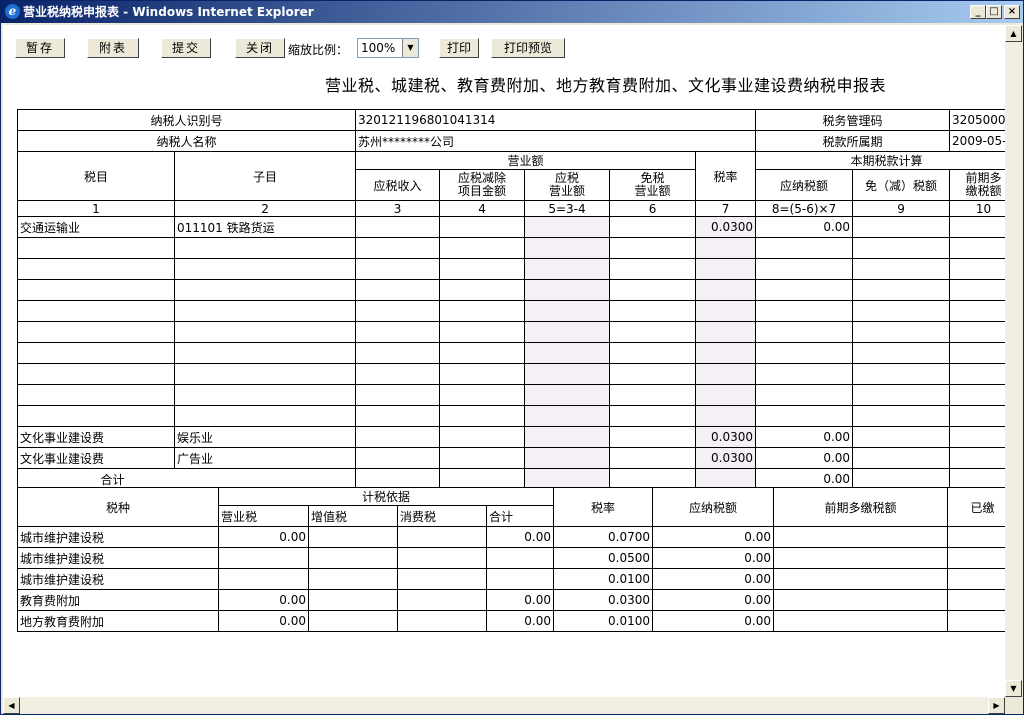  What do you see at coordinates (1013, 688) in the screenshot?
I see `scroll-down-icon: ▼` at bounding box center [1013, 688].